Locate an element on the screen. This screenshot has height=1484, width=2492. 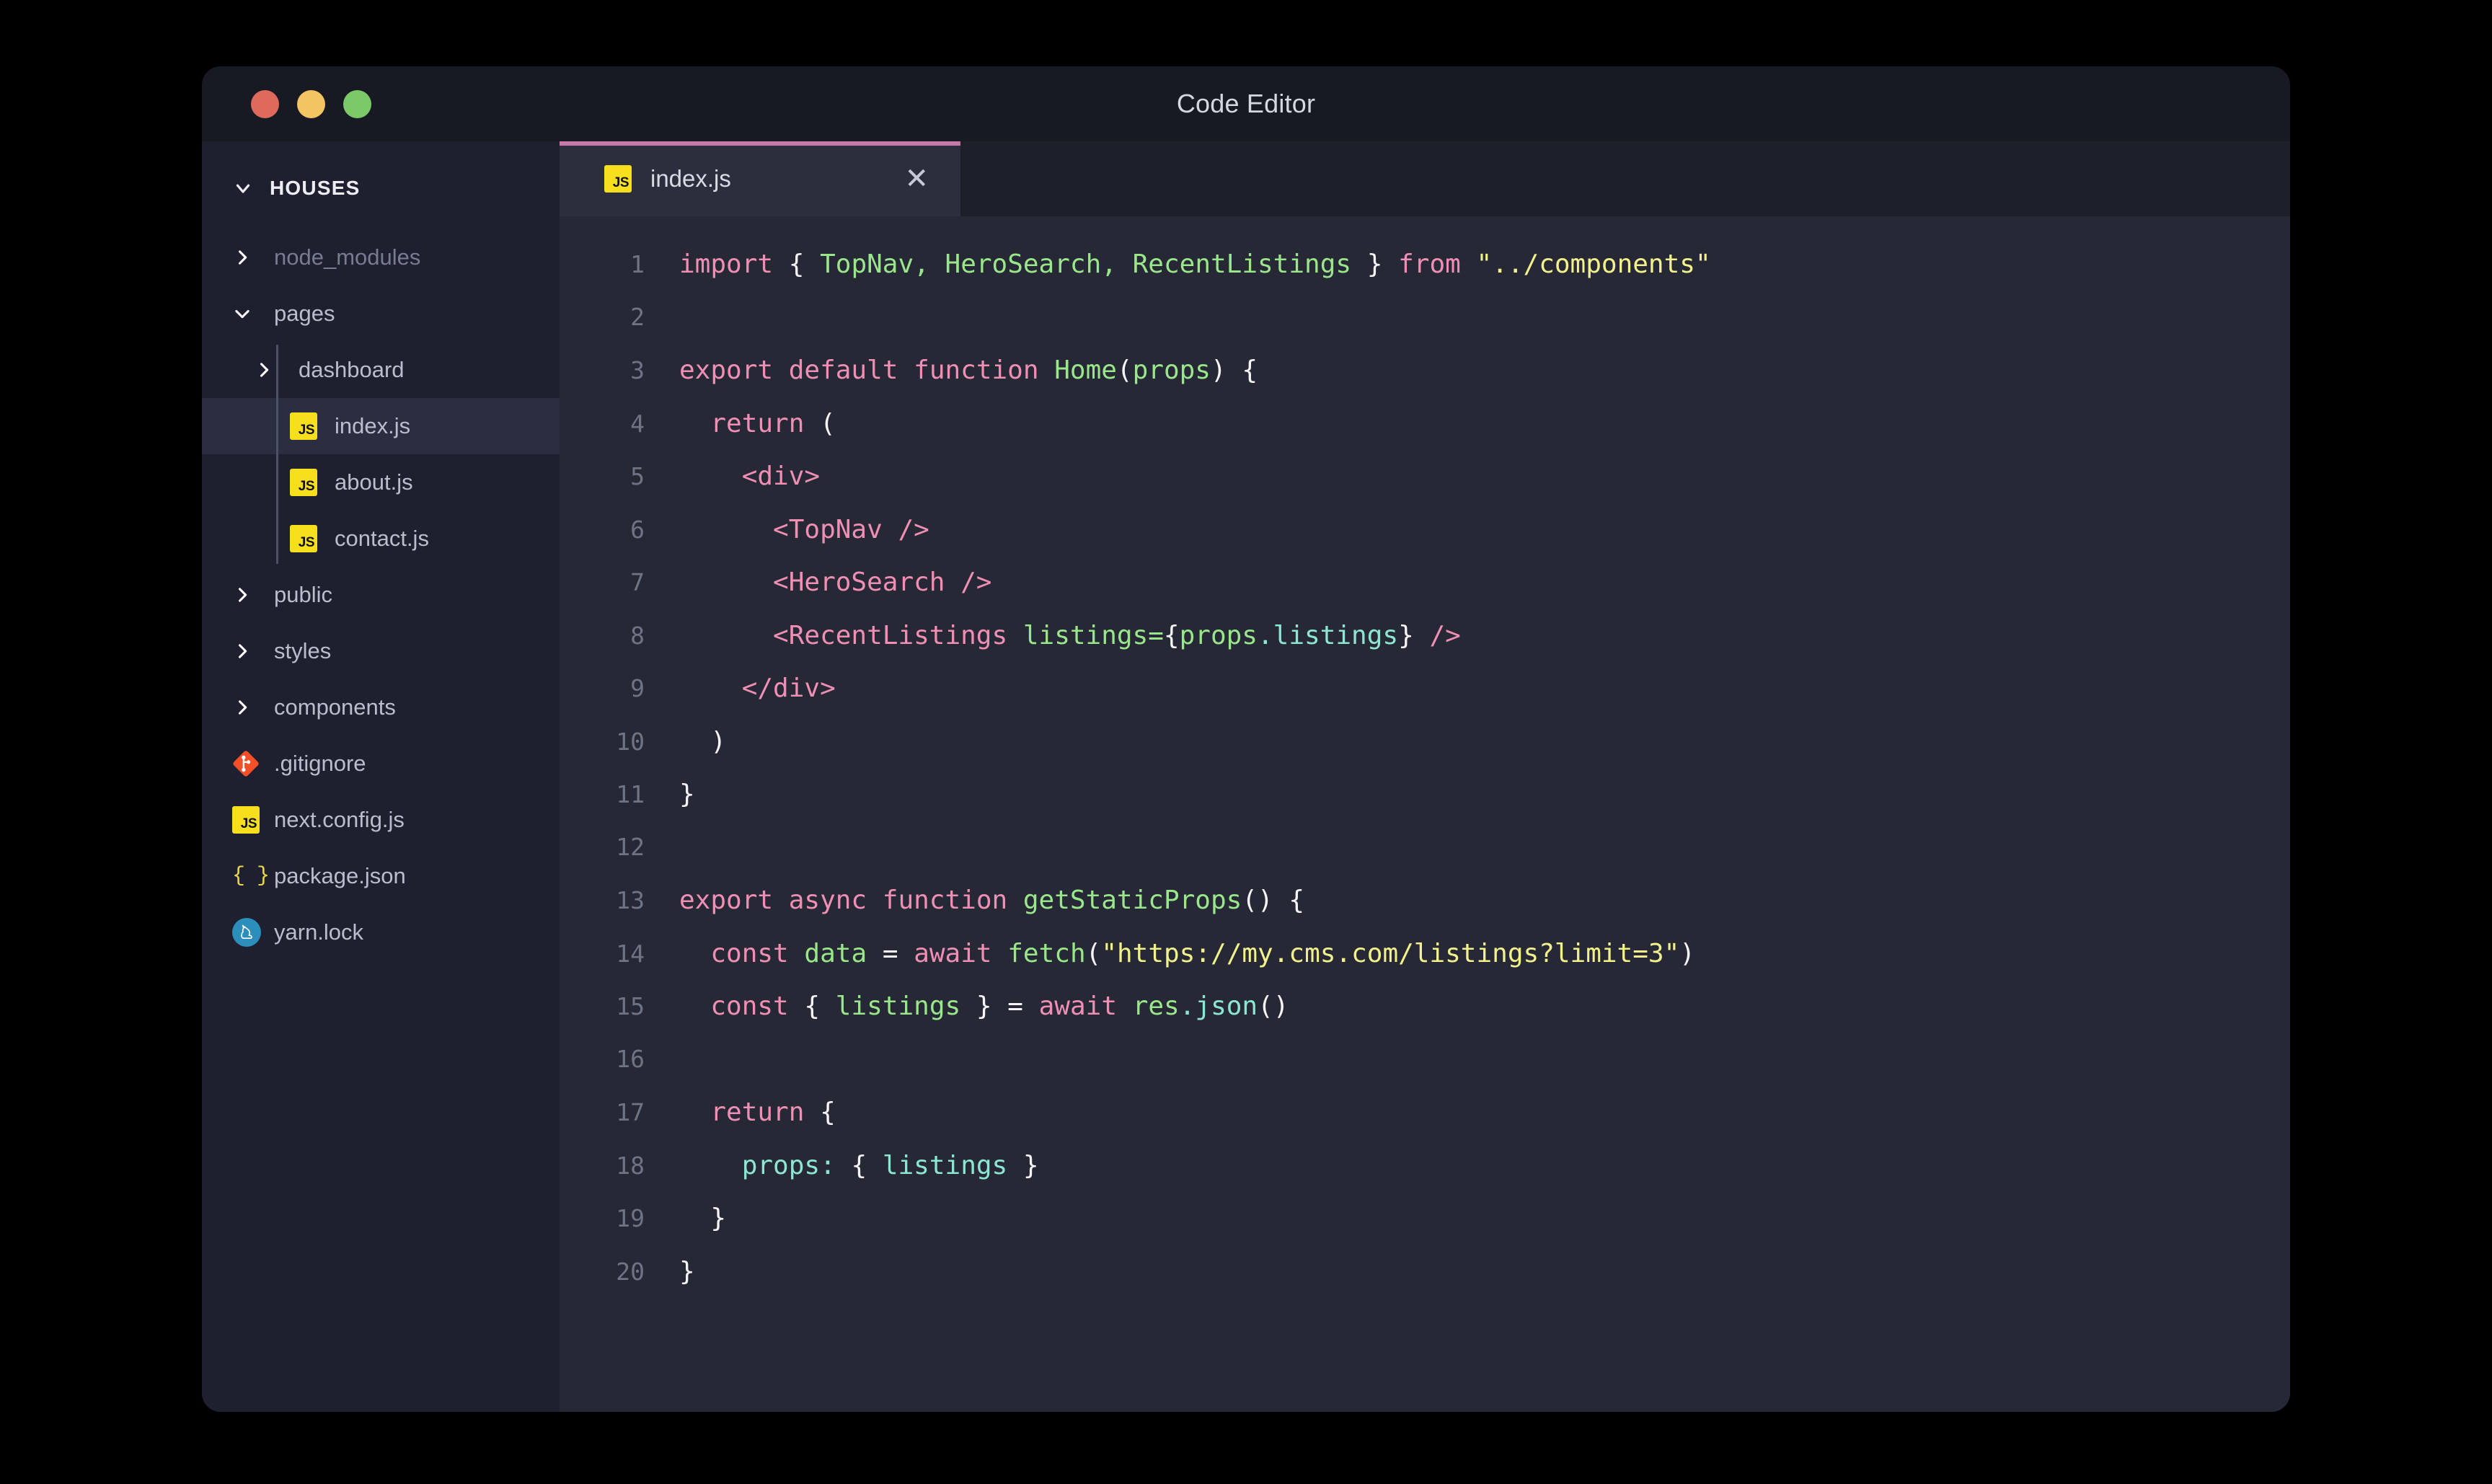
file-tree-item-about-js: JS about.js is located at coordinates (381, 482).